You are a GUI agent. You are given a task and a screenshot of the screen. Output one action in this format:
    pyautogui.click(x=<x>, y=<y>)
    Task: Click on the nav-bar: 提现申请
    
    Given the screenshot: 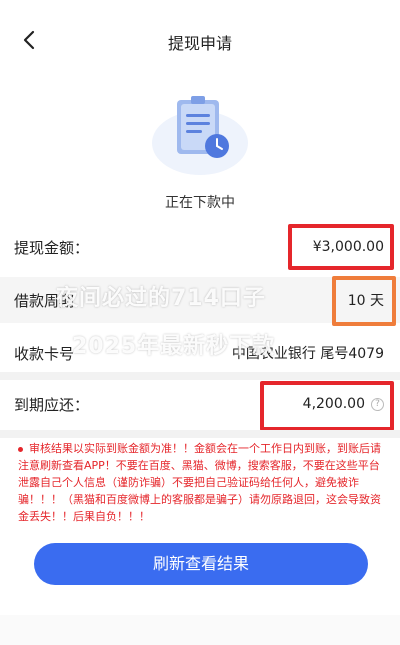 What is the action you would take?
    pyautogui.click(x=200, y=40)
    